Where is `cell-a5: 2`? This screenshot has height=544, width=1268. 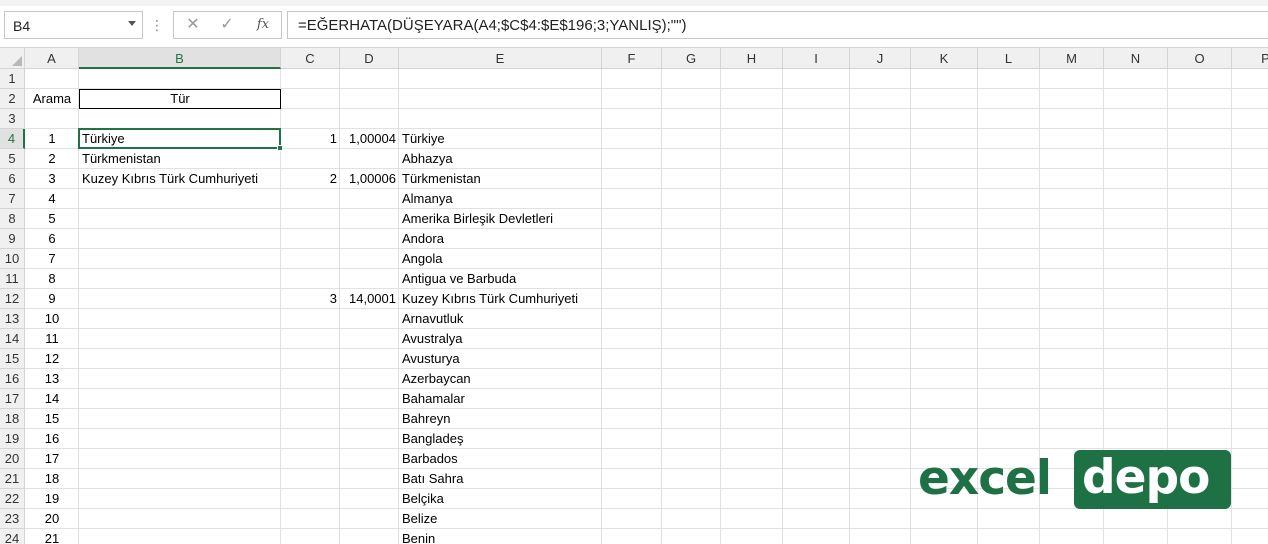 cell-a5: 2 is located at coordinates (52, 159).